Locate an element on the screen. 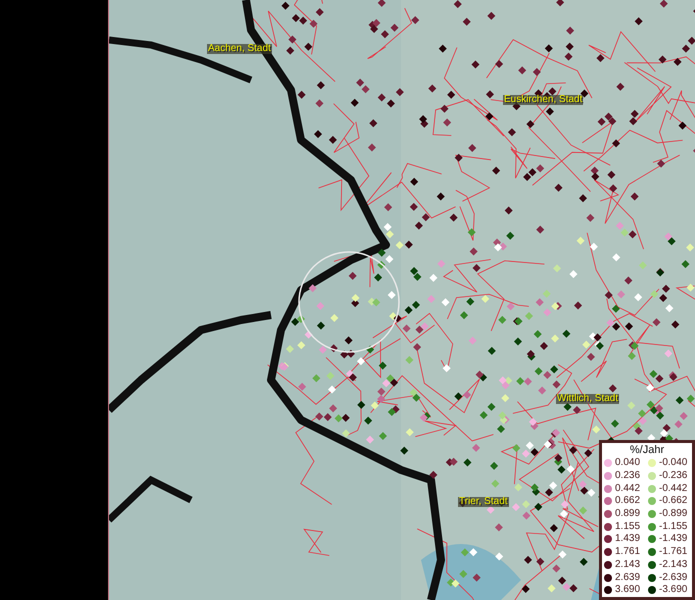 The height and width of the screenshot is (600, 695). legend-value: 3.690 is located at coordinates (627, 590).